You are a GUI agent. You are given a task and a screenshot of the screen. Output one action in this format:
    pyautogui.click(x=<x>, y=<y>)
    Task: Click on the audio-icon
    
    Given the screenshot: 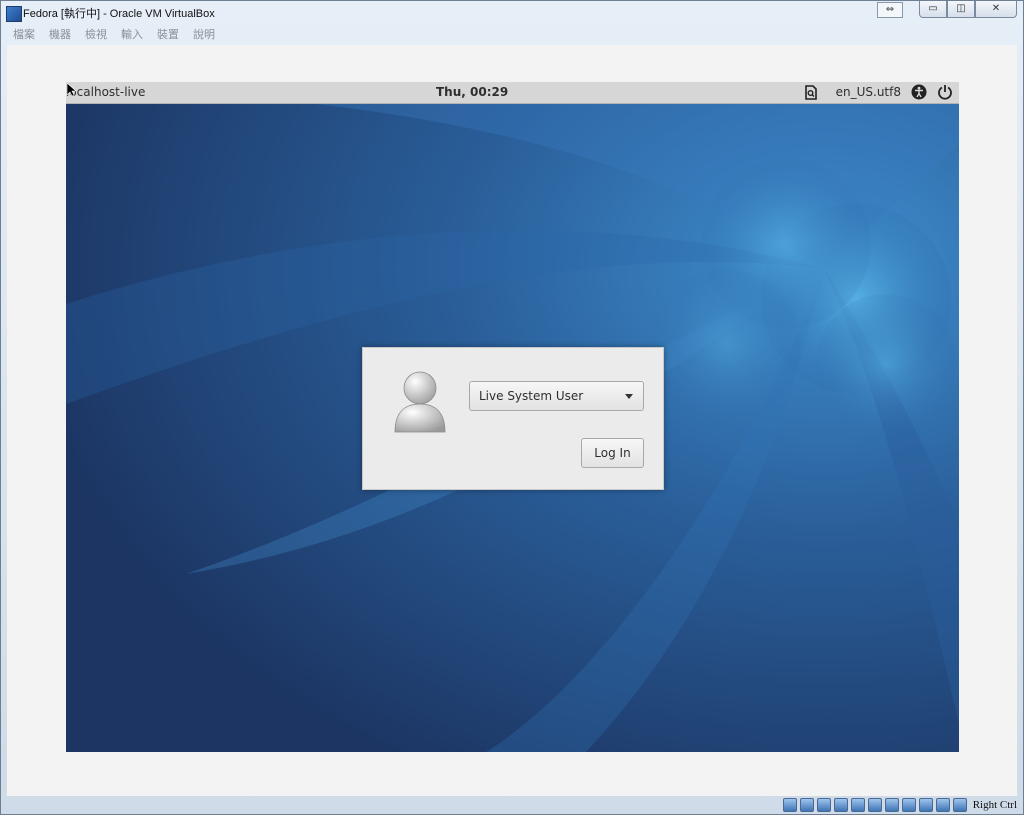 What is the action you would take?
    pyautogui.click(x=823, y=805)
    